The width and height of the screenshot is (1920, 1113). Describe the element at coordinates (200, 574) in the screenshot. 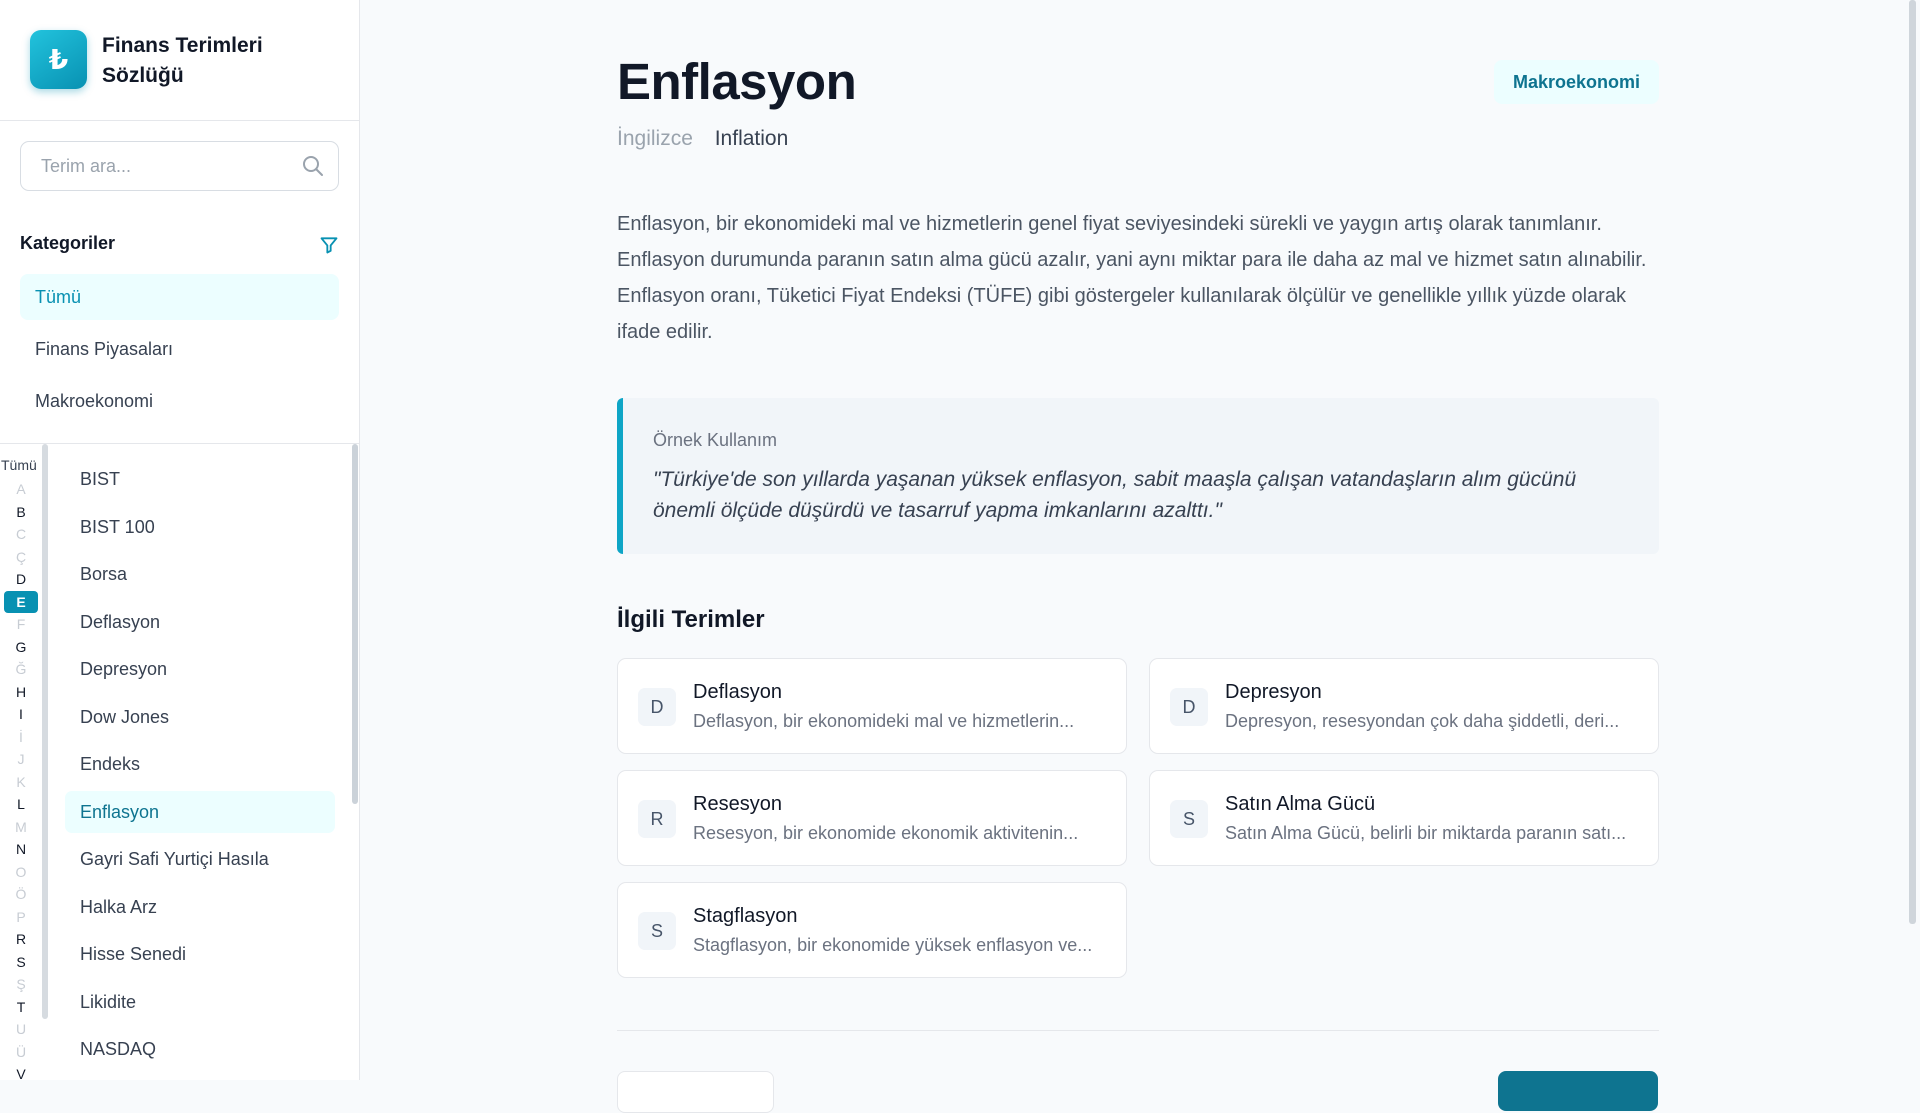

I see `term-list-item: Borsa` at that location.